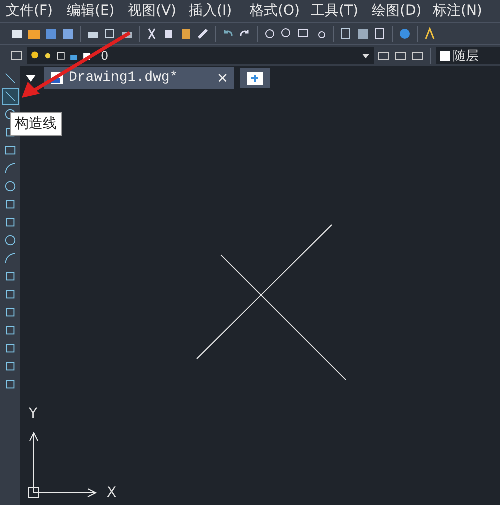  What do you see at coordinates (33, 414) in the screenshot?
I see `y-axis-label: Y` at bounding box center [33, 414].